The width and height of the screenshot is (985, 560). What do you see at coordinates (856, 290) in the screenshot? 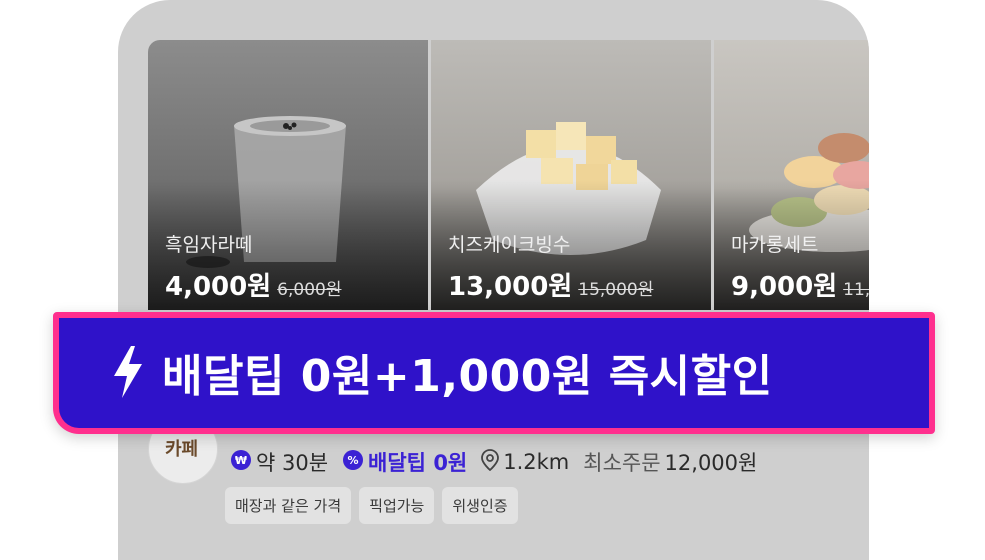
I see `original-price: 11,` at bounding box center [856, 290].